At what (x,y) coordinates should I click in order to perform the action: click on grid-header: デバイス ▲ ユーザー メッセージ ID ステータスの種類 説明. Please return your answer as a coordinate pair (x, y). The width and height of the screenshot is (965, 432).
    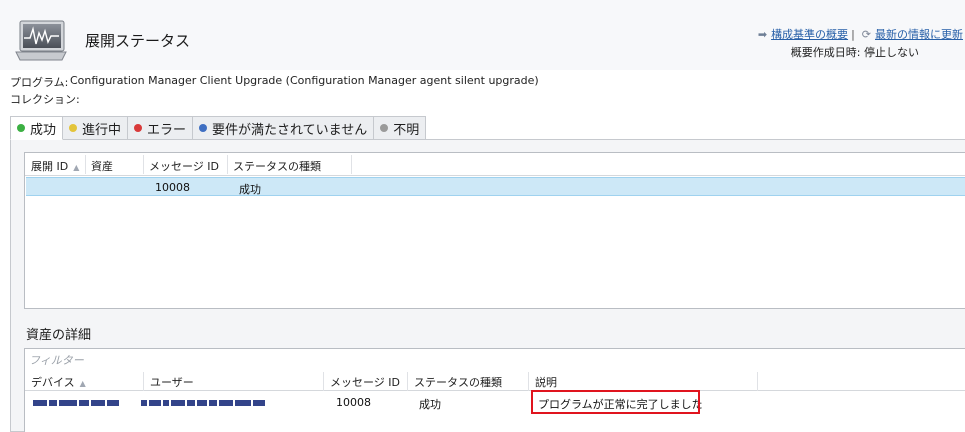
    Looking at the image, I should click on (495, 381).